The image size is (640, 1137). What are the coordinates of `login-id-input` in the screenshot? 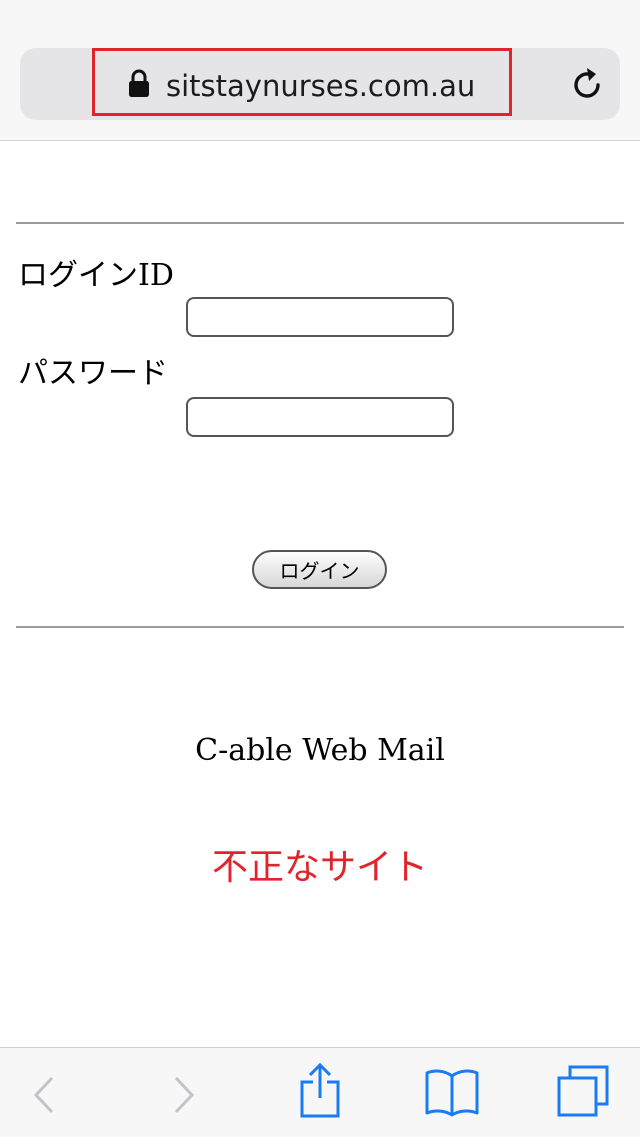 It's located at (320, 317).